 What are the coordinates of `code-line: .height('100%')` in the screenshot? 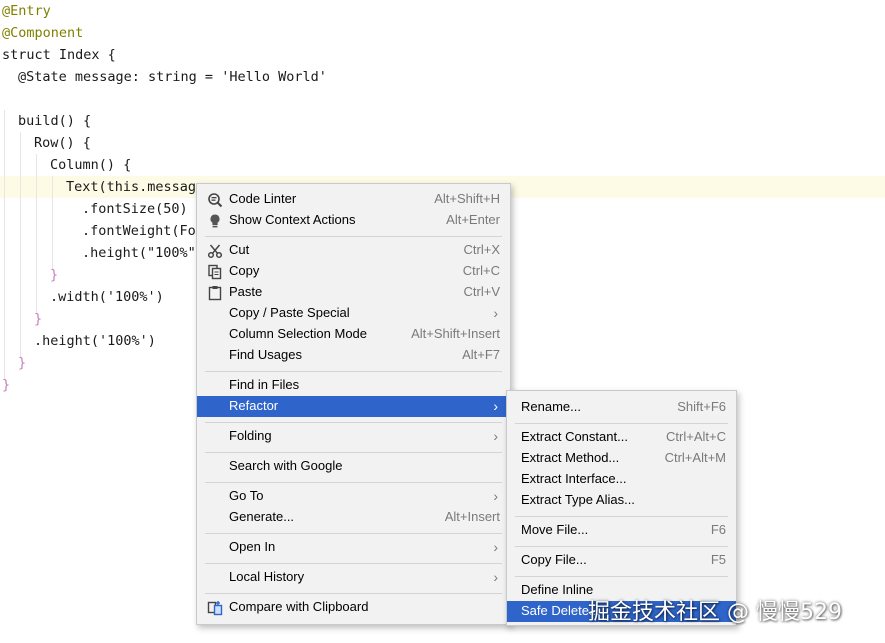 It's located at (95, 341).